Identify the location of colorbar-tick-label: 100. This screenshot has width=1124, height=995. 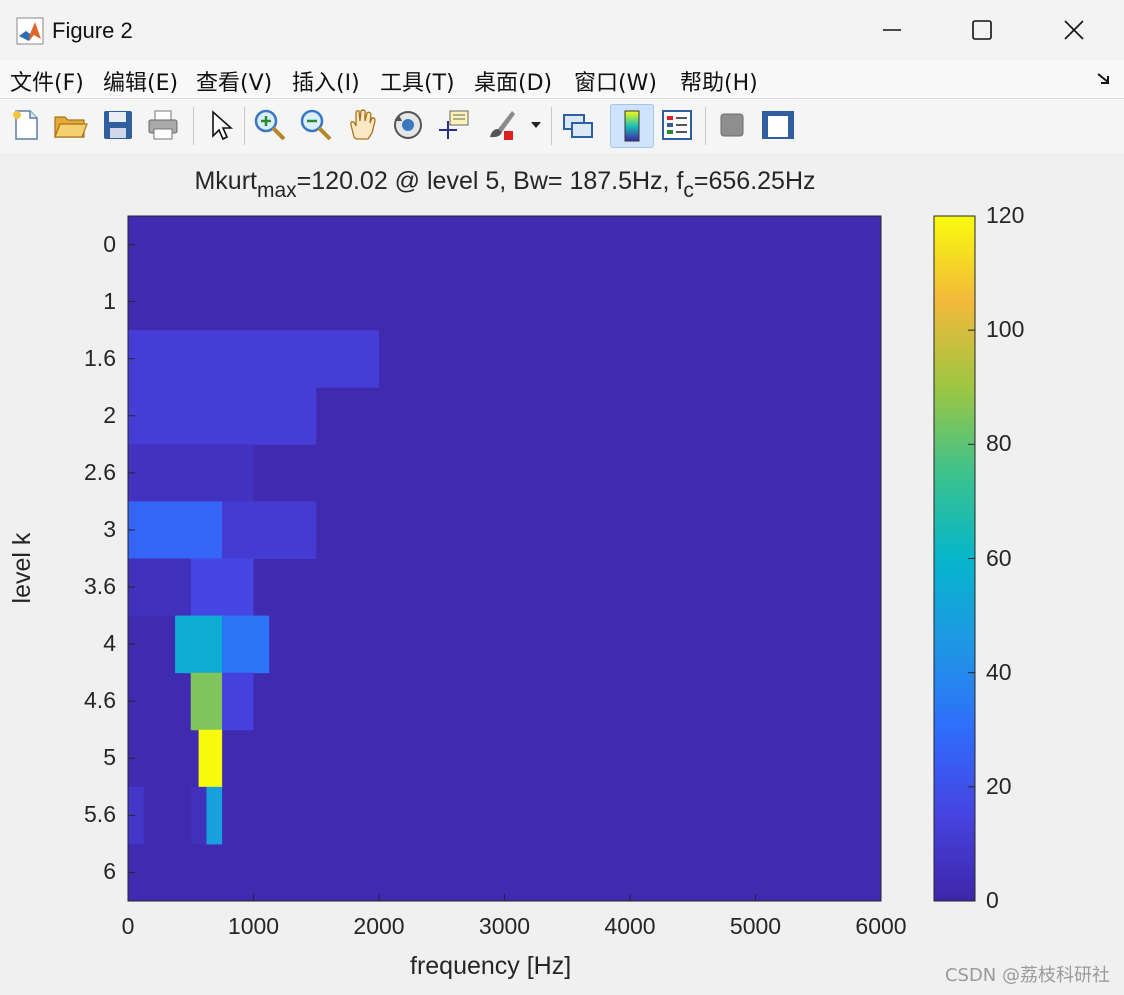
(1005, 329).